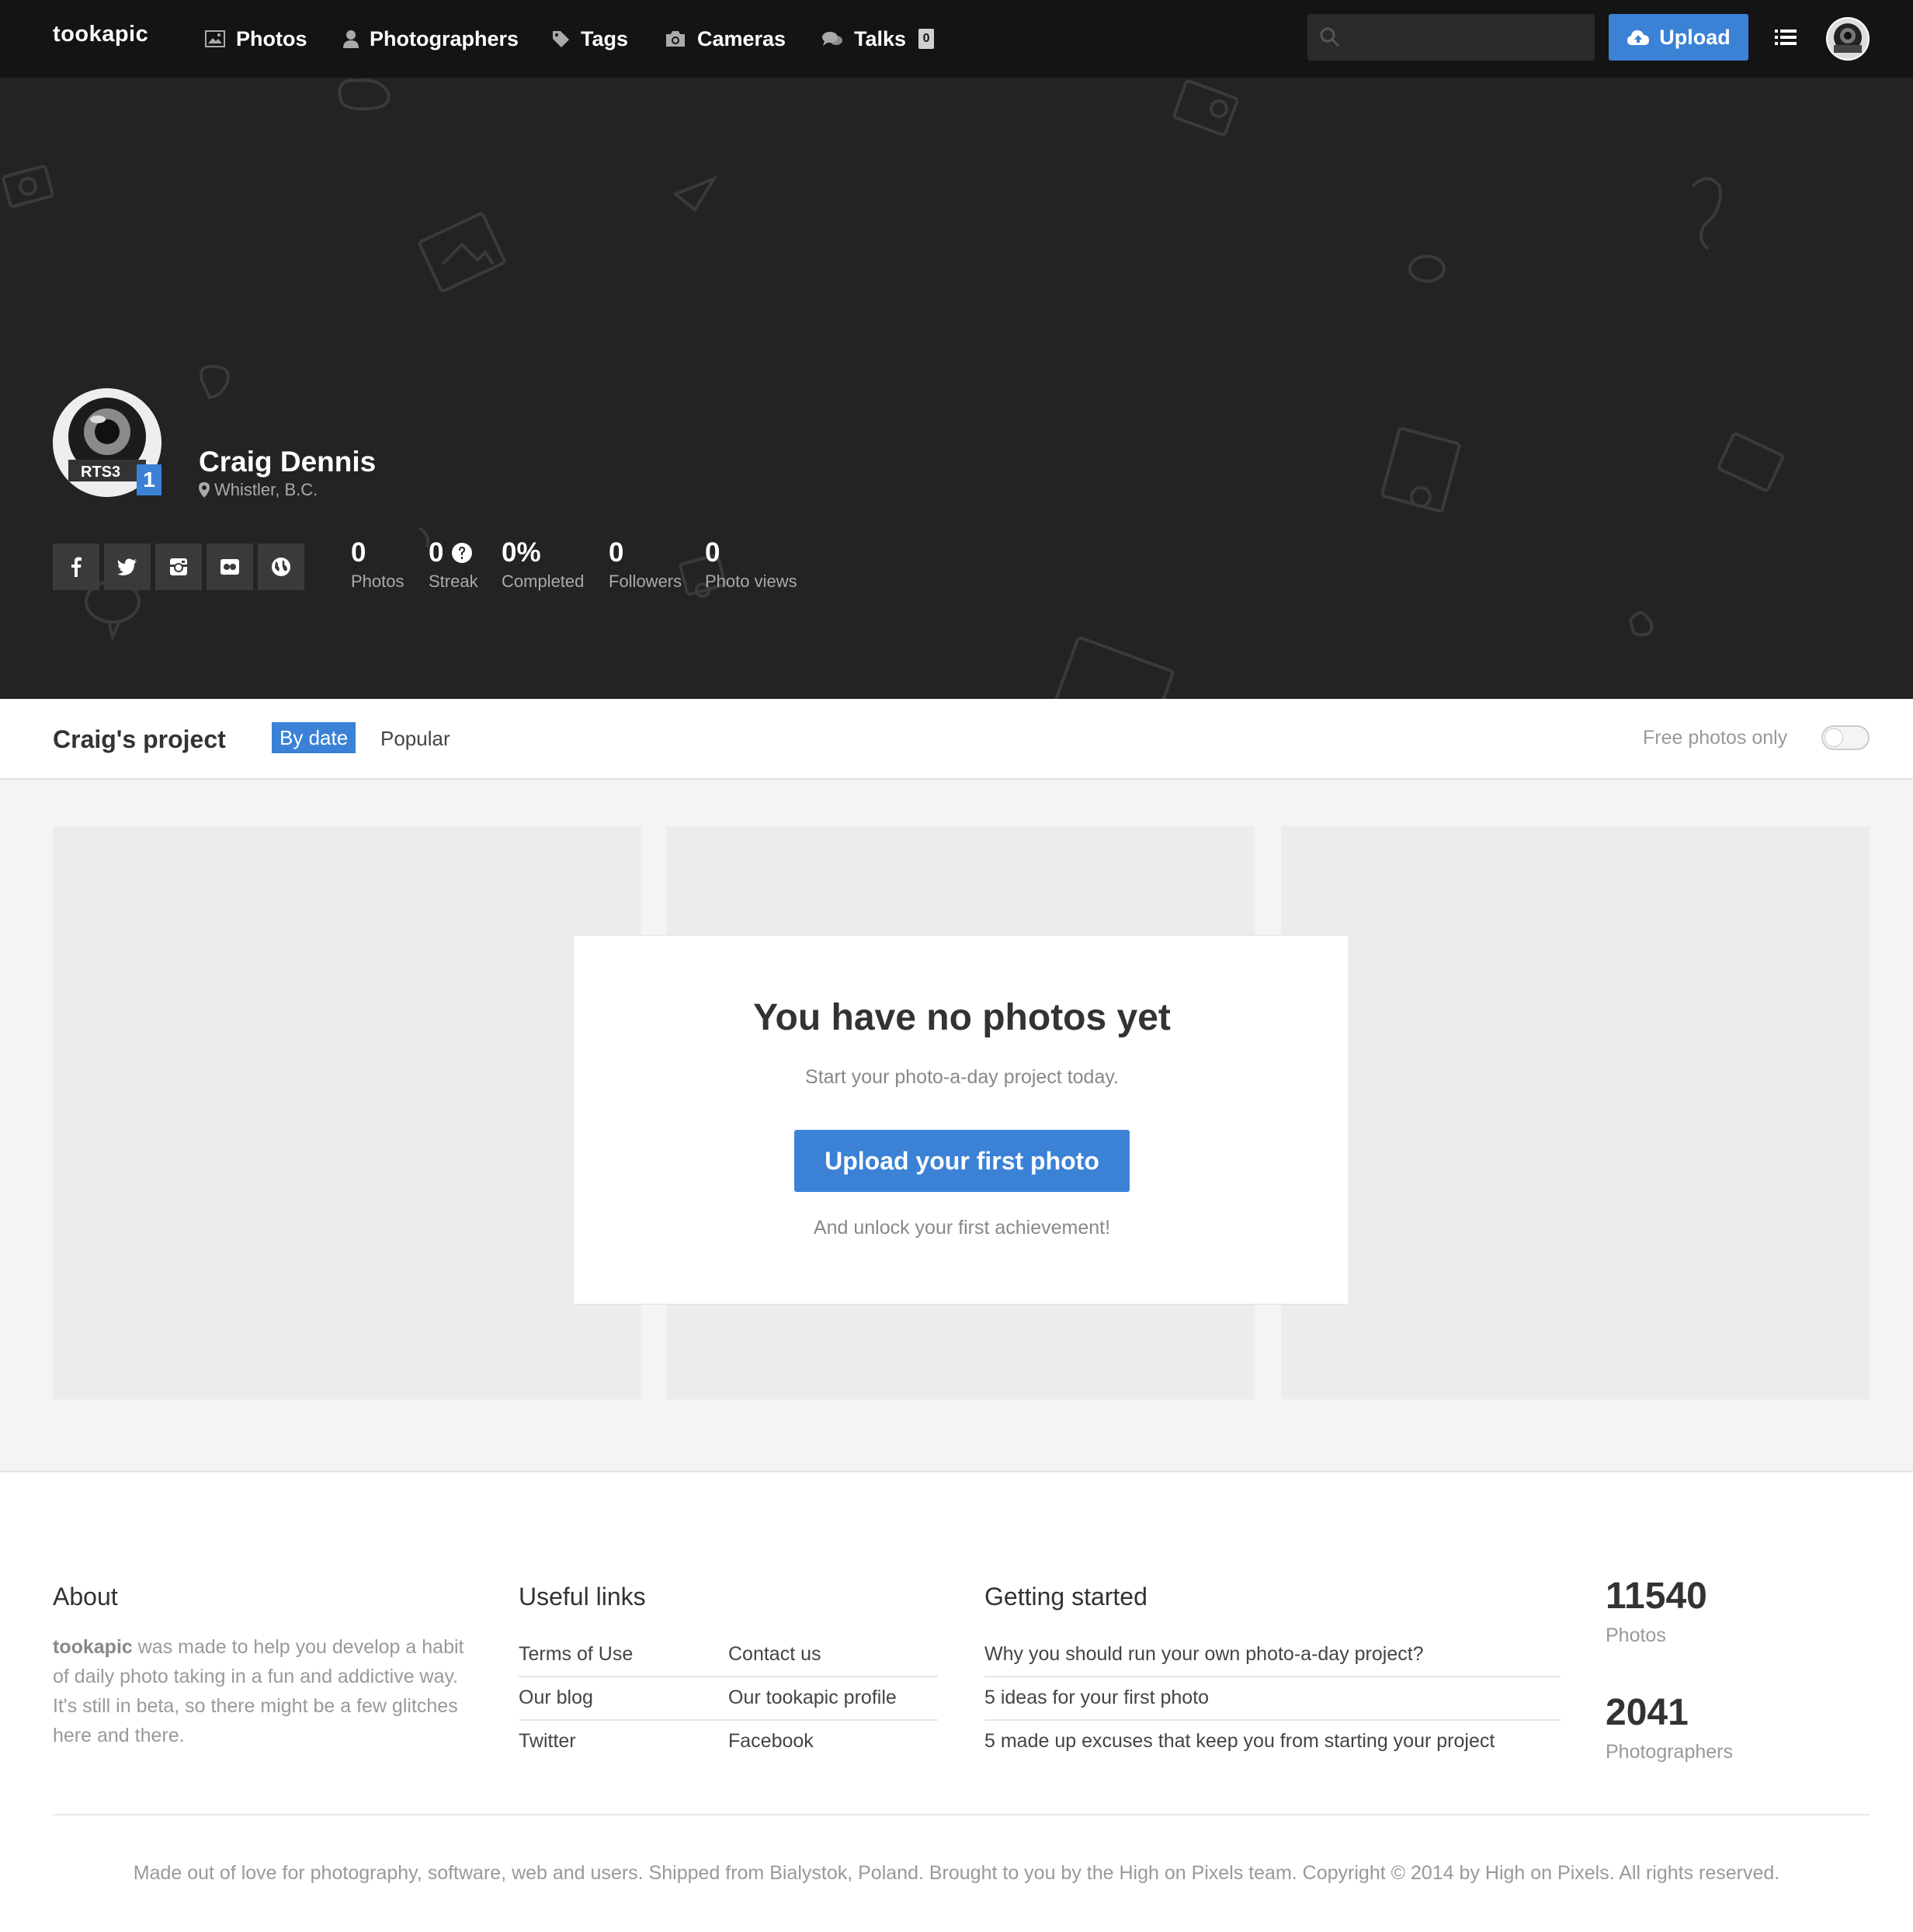 The image size is (1913, 1932). What do you see at coordinates (1096, 1697) in the screenshot?
I see `footer-link-first-photo-ideas: 5 ideas for your first photo` at bounding box center [1096, 1697].